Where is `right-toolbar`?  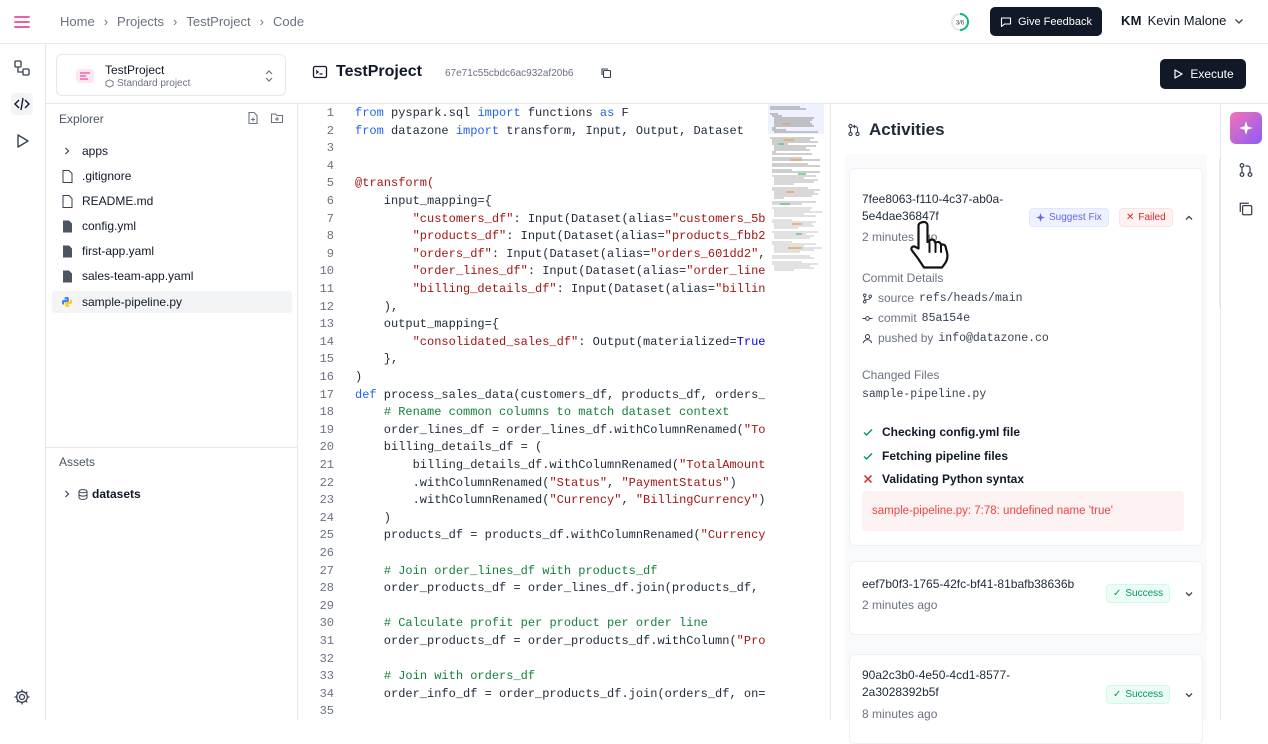
right-toolbar is located at coordinates (1244, 412).